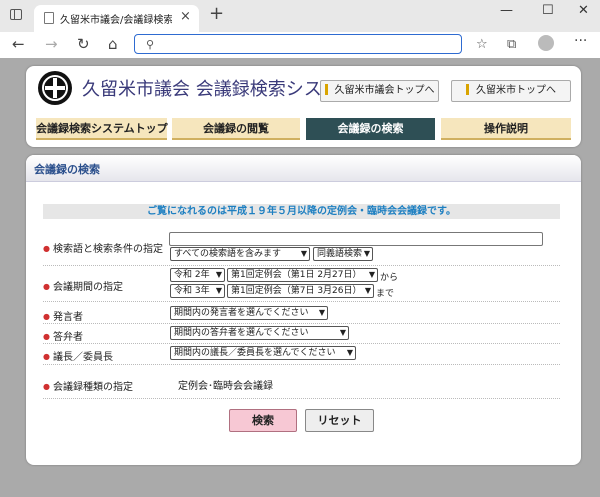 This screenshot has height=497, width=600. Describe the element at coordinates (78, 357) in the screenshot. I see `chair-label: ● 議長／委員長` at that location.